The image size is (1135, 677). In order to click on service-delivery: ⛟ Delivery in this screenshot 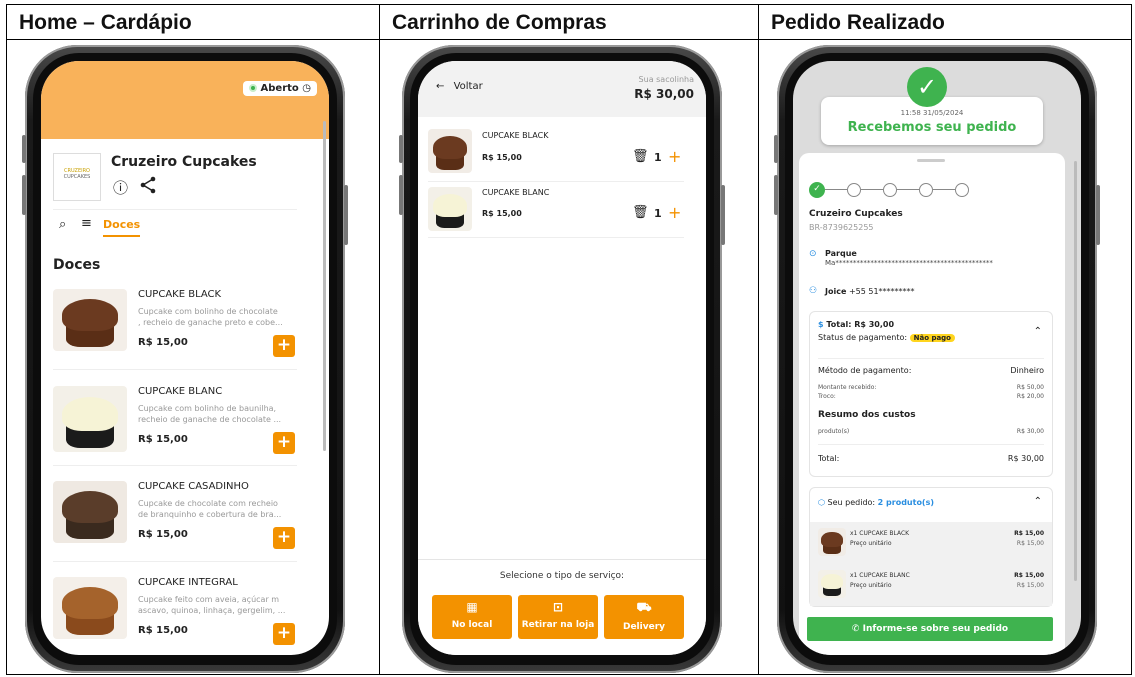, I will do `click(644, 617)`.